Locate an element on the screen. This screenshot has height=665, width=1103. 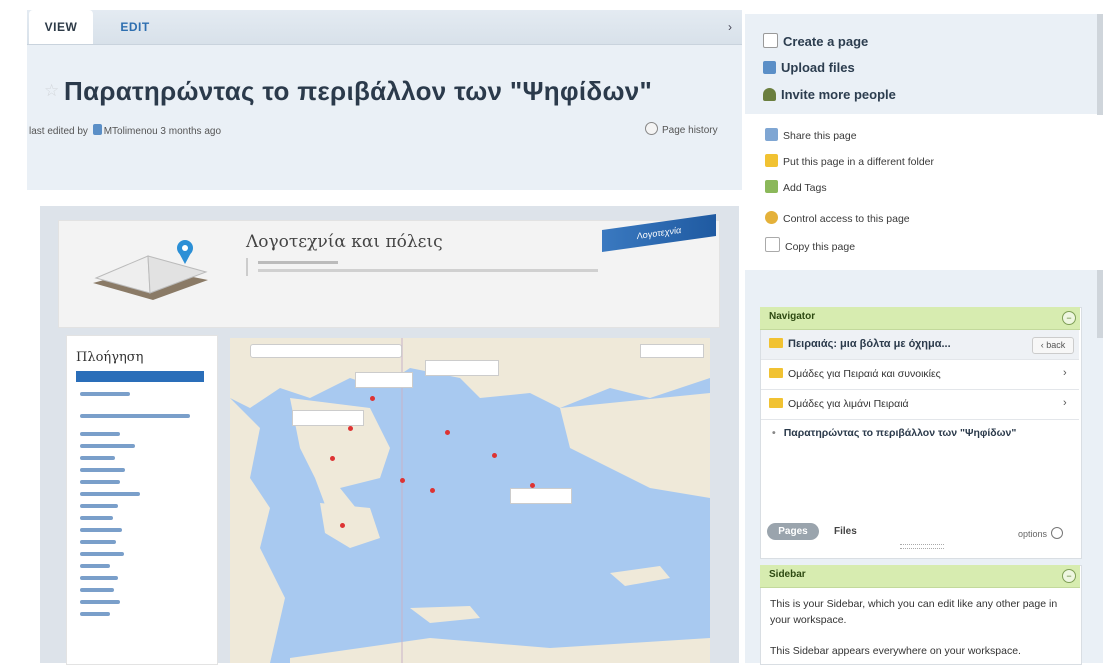
sidebar-title: Sidebar is located at coordinates (787, 574).